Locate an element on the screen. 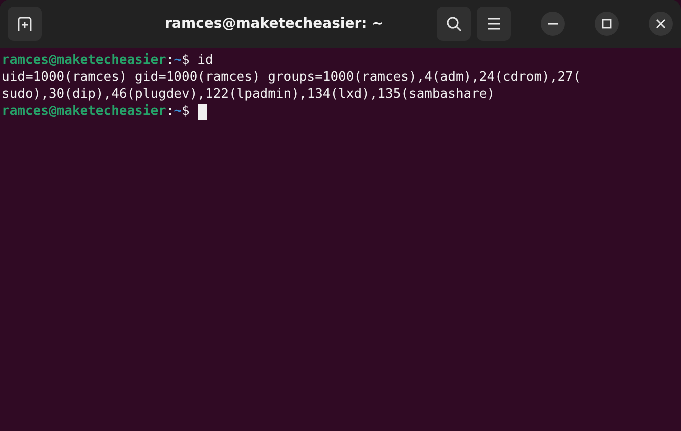 The width and height of the screenshot is (681, 431). new-tab-button is located at coordinates (25, 24).